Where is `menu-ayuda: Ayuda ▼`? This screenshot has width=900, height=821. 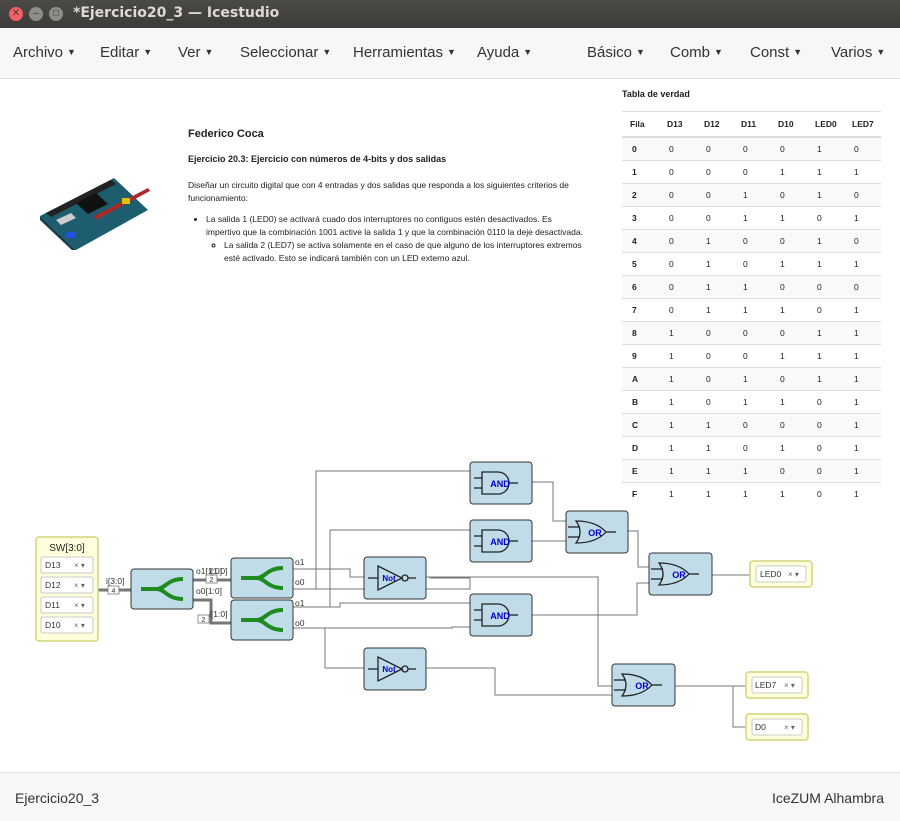 menu-ayuda: Ayuda ▼ is located at coordinates (504, 52).